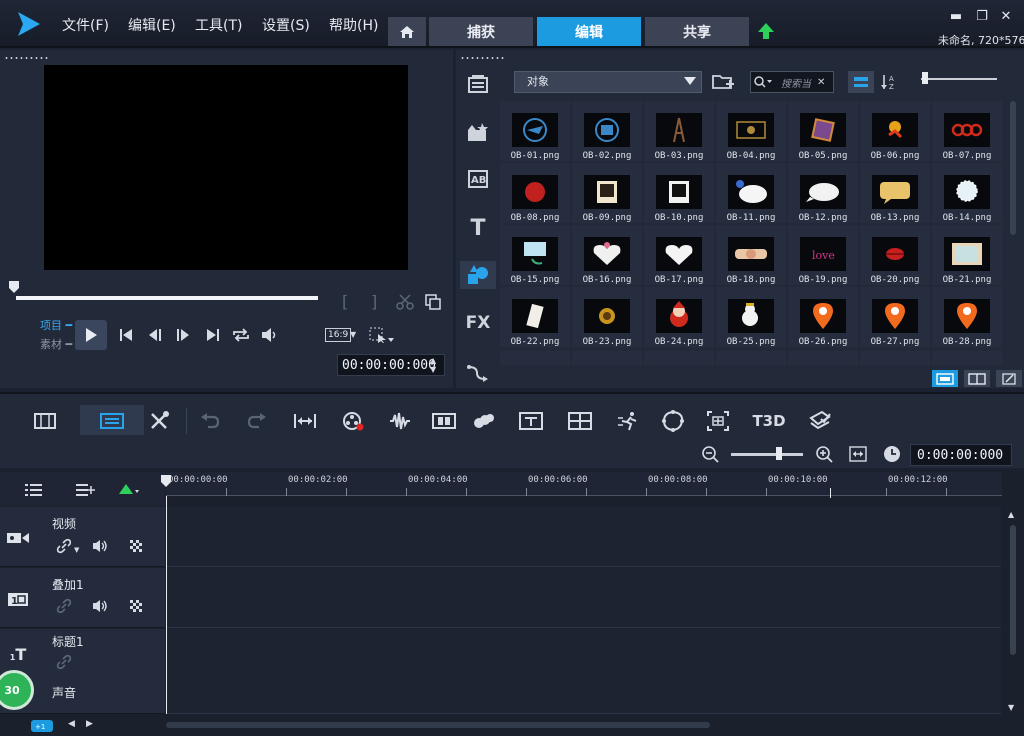 The width and height of the screenshot is (1024, 736). Describe the element at coordinates (156, 335) in the screenshot. I see `previous-frame-icon` at that location.